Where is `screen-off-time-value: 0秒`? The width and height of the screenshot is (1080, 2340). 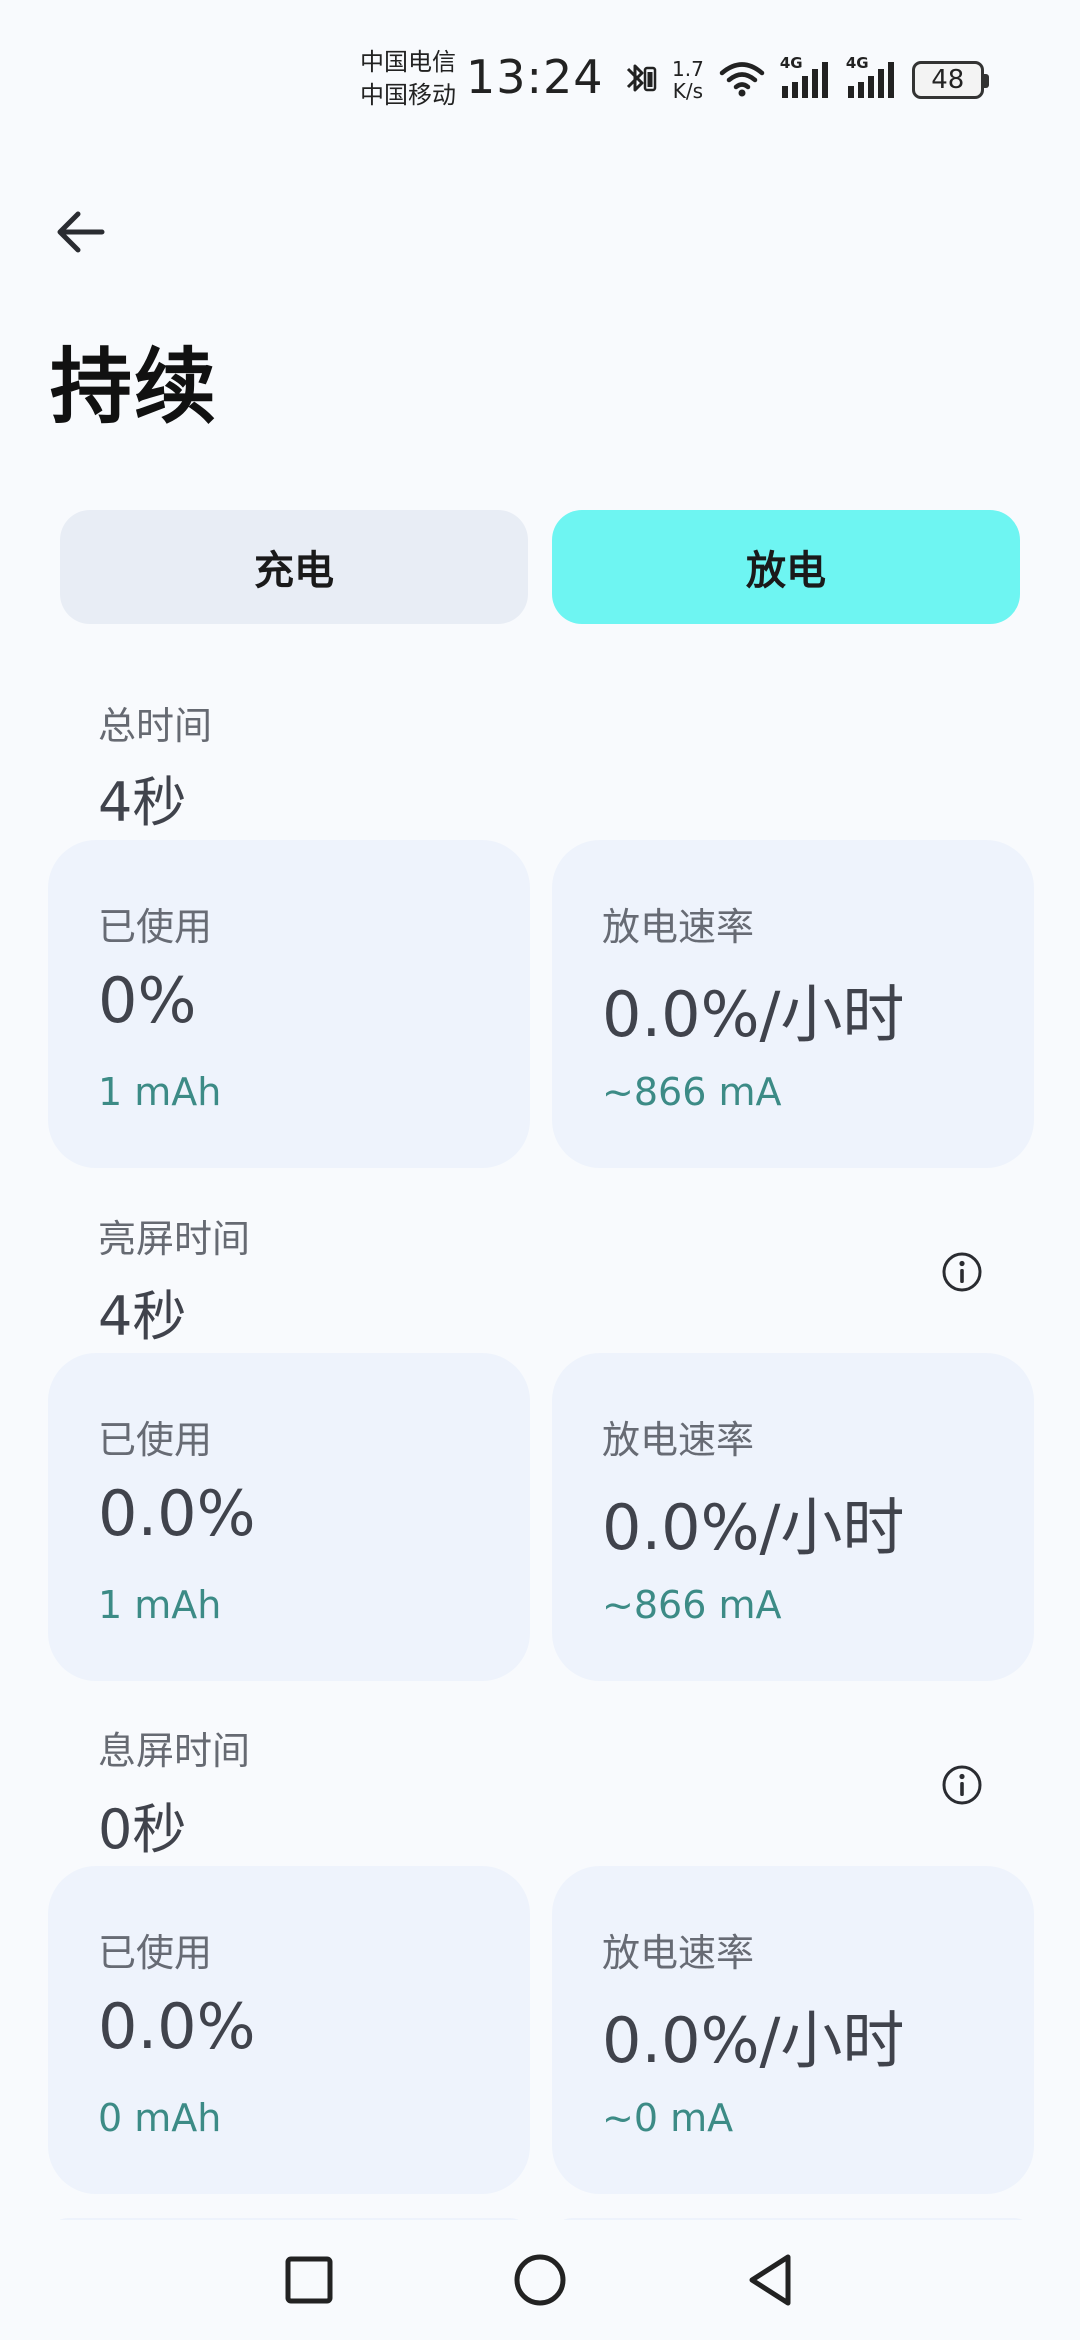
screen-off-time-value: 0秒 is located at coordinates (142, 1829).